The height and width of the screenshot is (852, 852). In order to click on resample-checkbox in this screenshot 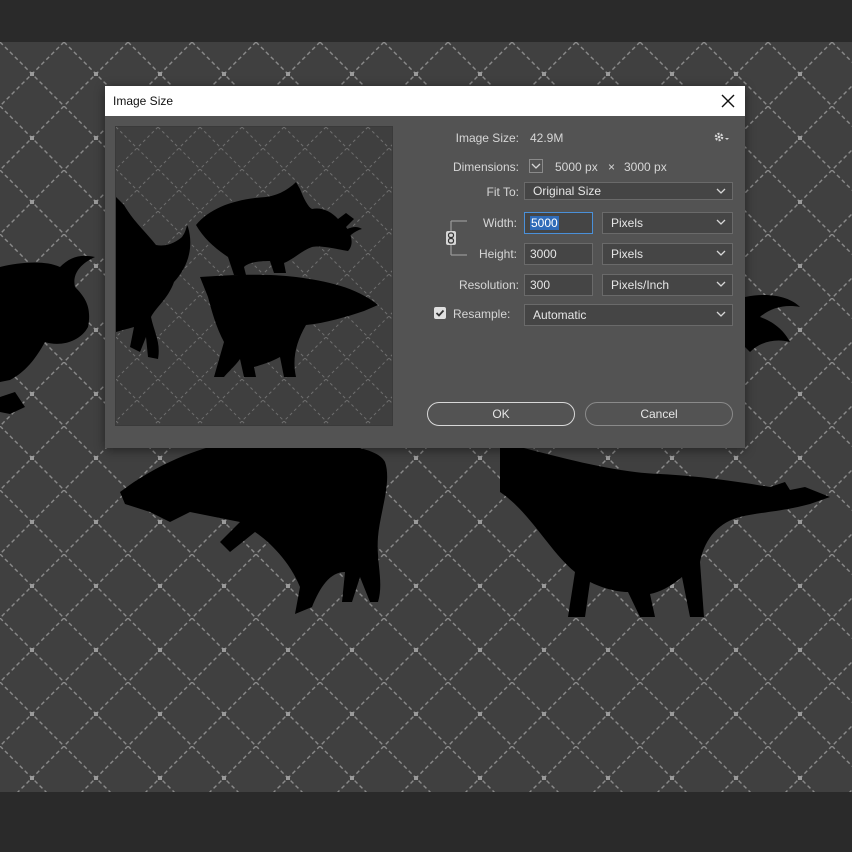, I will do `click(440, 313)`.